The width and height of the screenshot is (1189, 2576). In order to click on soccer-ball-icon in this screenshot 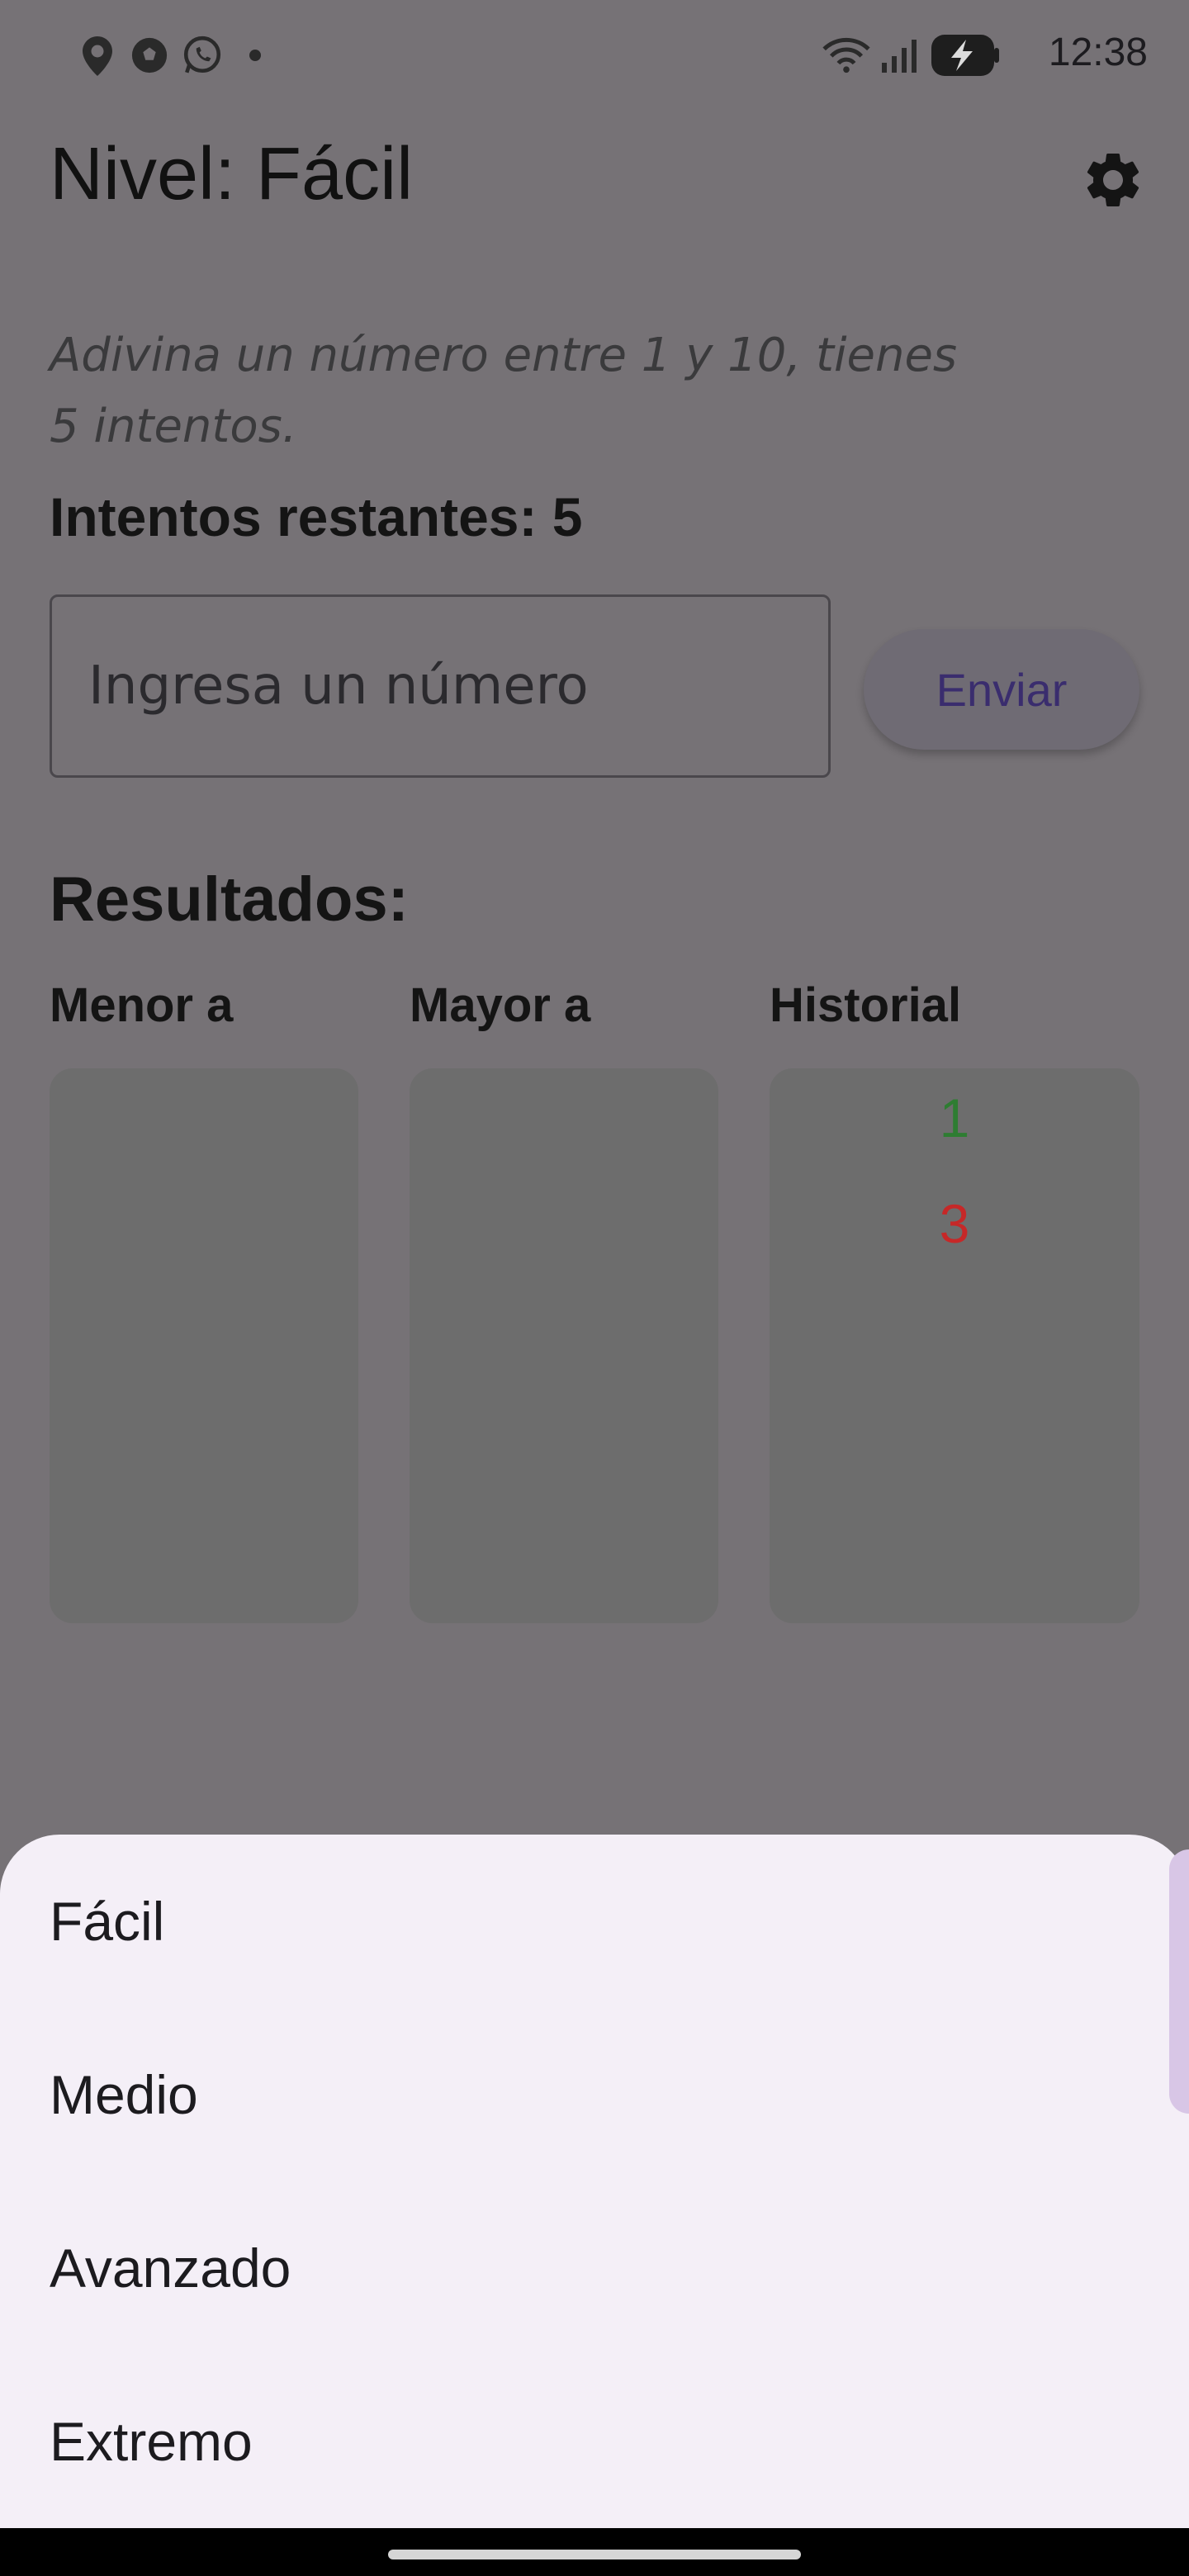, I will do `click(149, 55)`.